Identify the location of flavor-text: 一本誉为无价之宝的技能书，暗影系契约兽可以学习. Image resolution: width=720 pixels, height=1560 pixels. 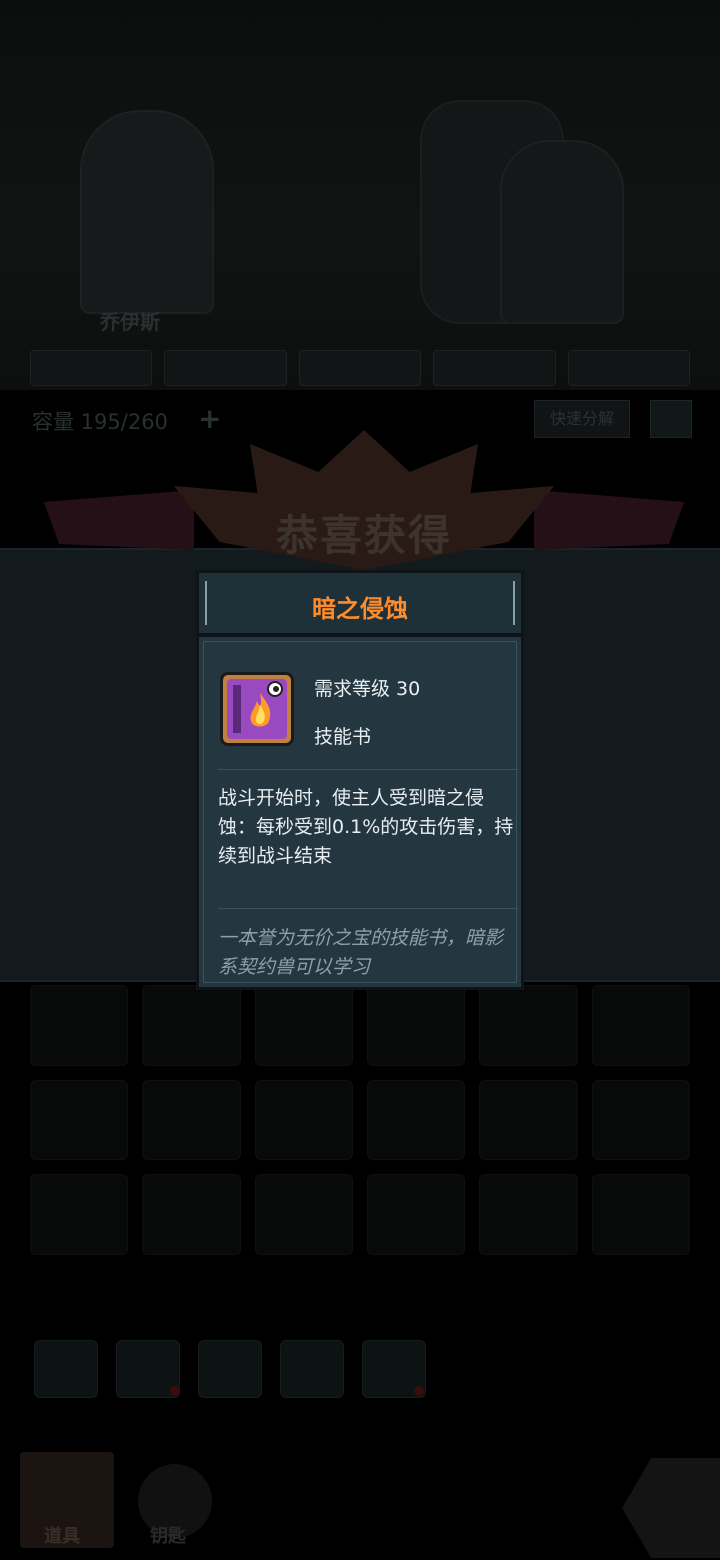
(361, 952).